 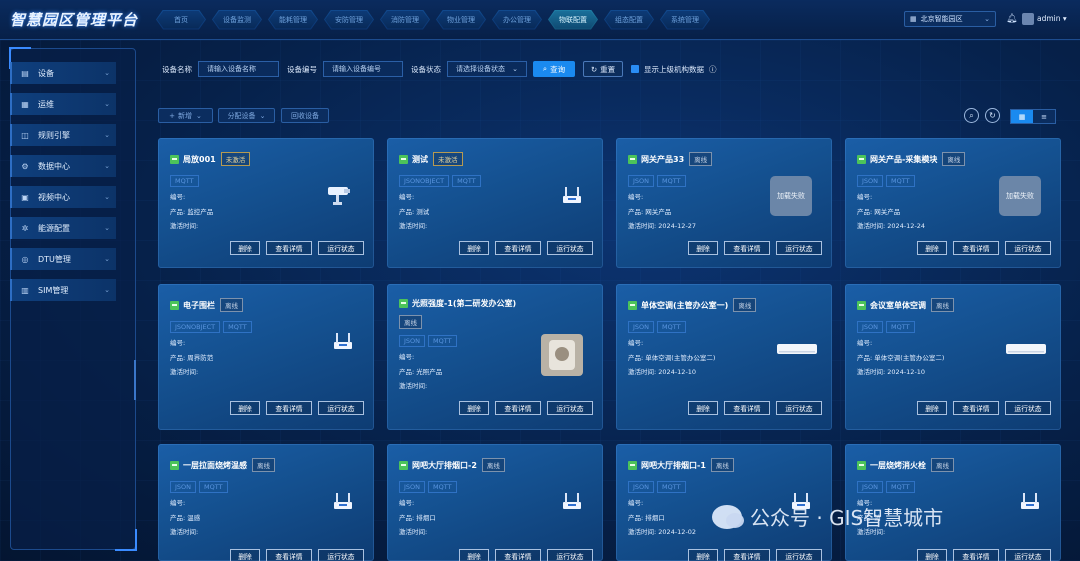 I want to click on grid-view-icon: ▦, so click(x=1022, y=116).